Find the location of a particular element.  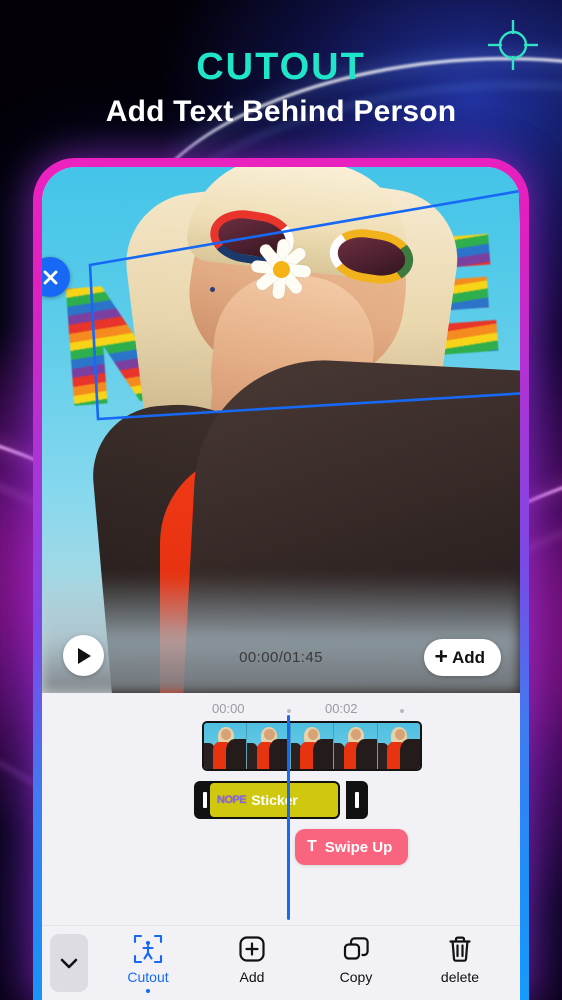

chevron-down-icon is located at coordinates (69, 963).